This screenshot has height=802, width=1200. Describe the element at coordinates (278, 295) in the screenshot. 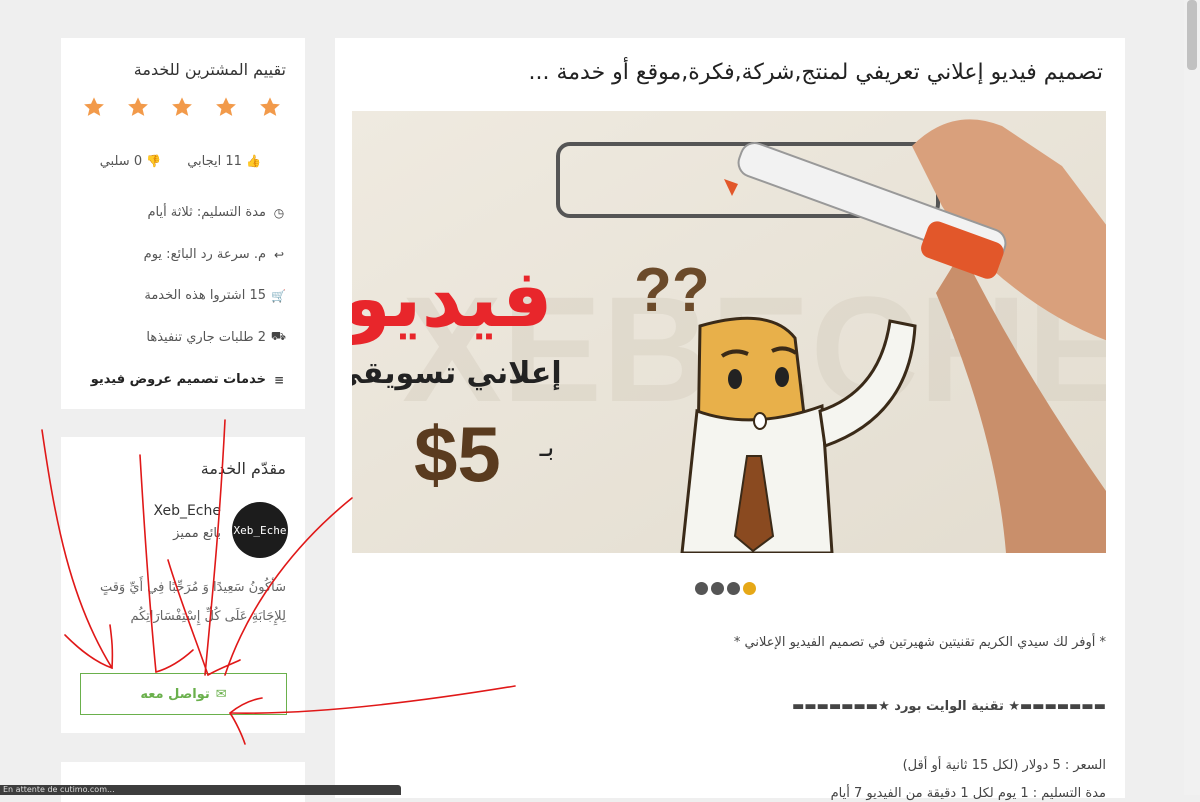

I see `cart-icon: 🛒` at that location.